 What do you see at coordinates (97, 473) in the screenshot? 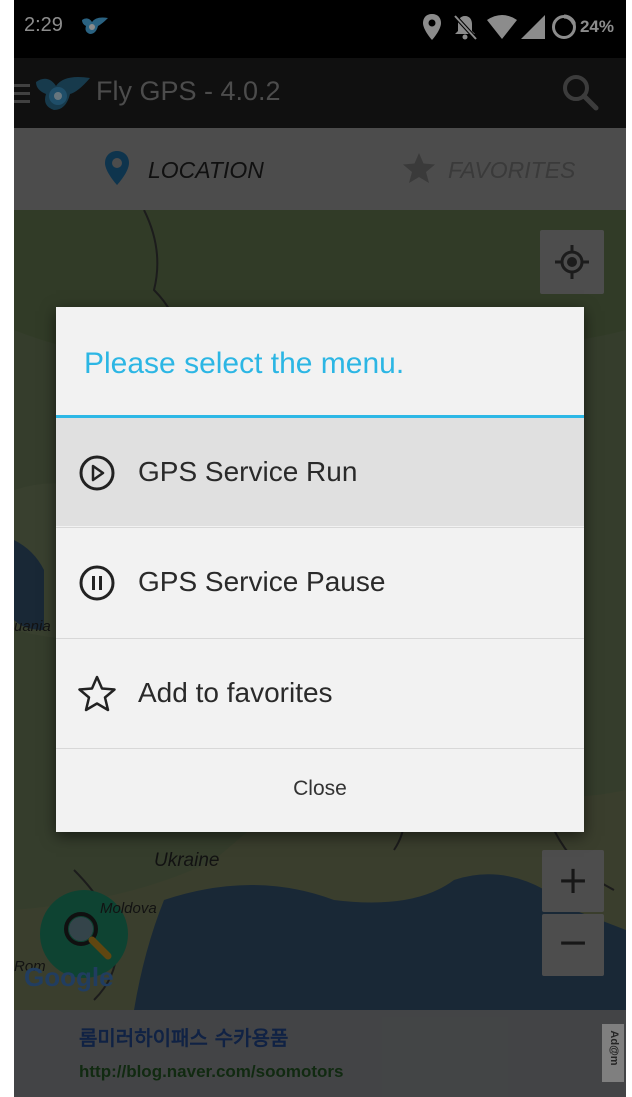
I see `play-circle-icon` at bounding box center [97, 473].